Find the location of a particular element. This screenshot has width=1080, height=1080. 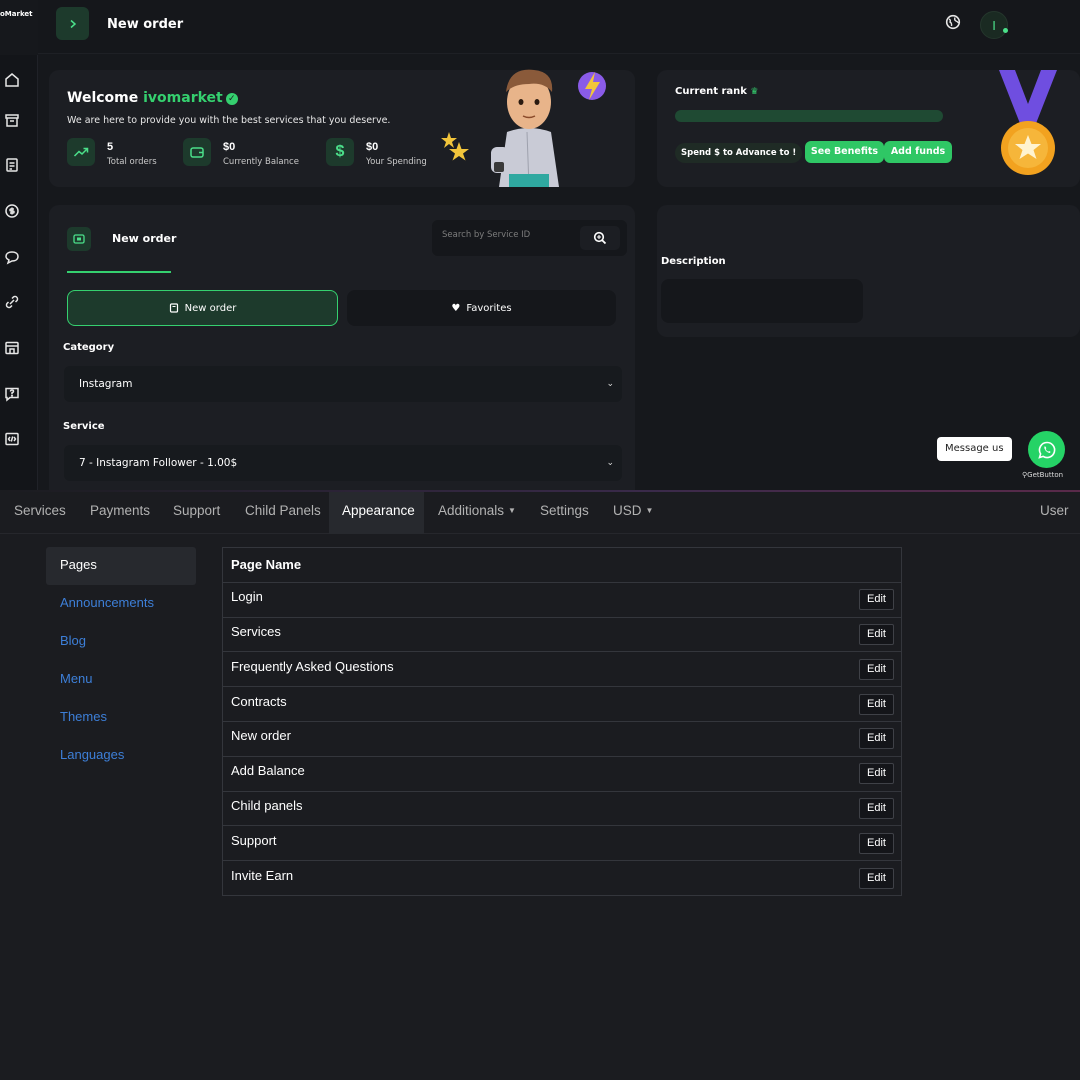

table-row: Add Balance Edit is located at coordinates (562, 773).